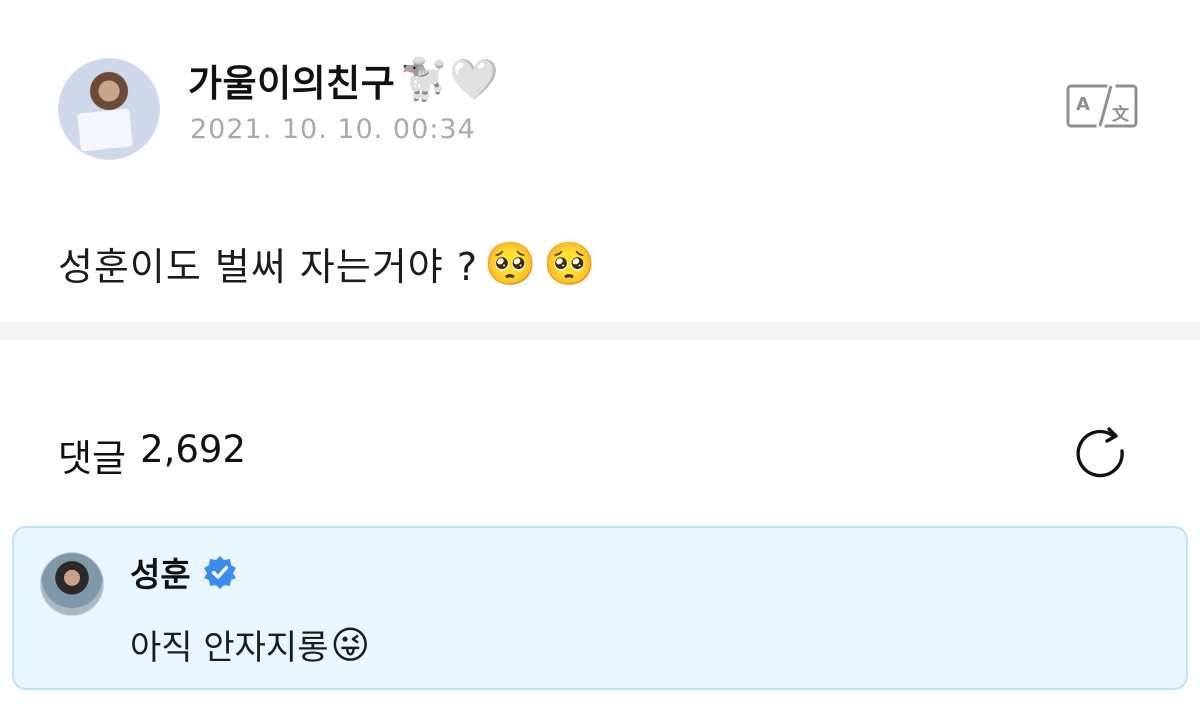  I want to click on author-row: 가울이의친구 🐩🤍, so click(343, 80).